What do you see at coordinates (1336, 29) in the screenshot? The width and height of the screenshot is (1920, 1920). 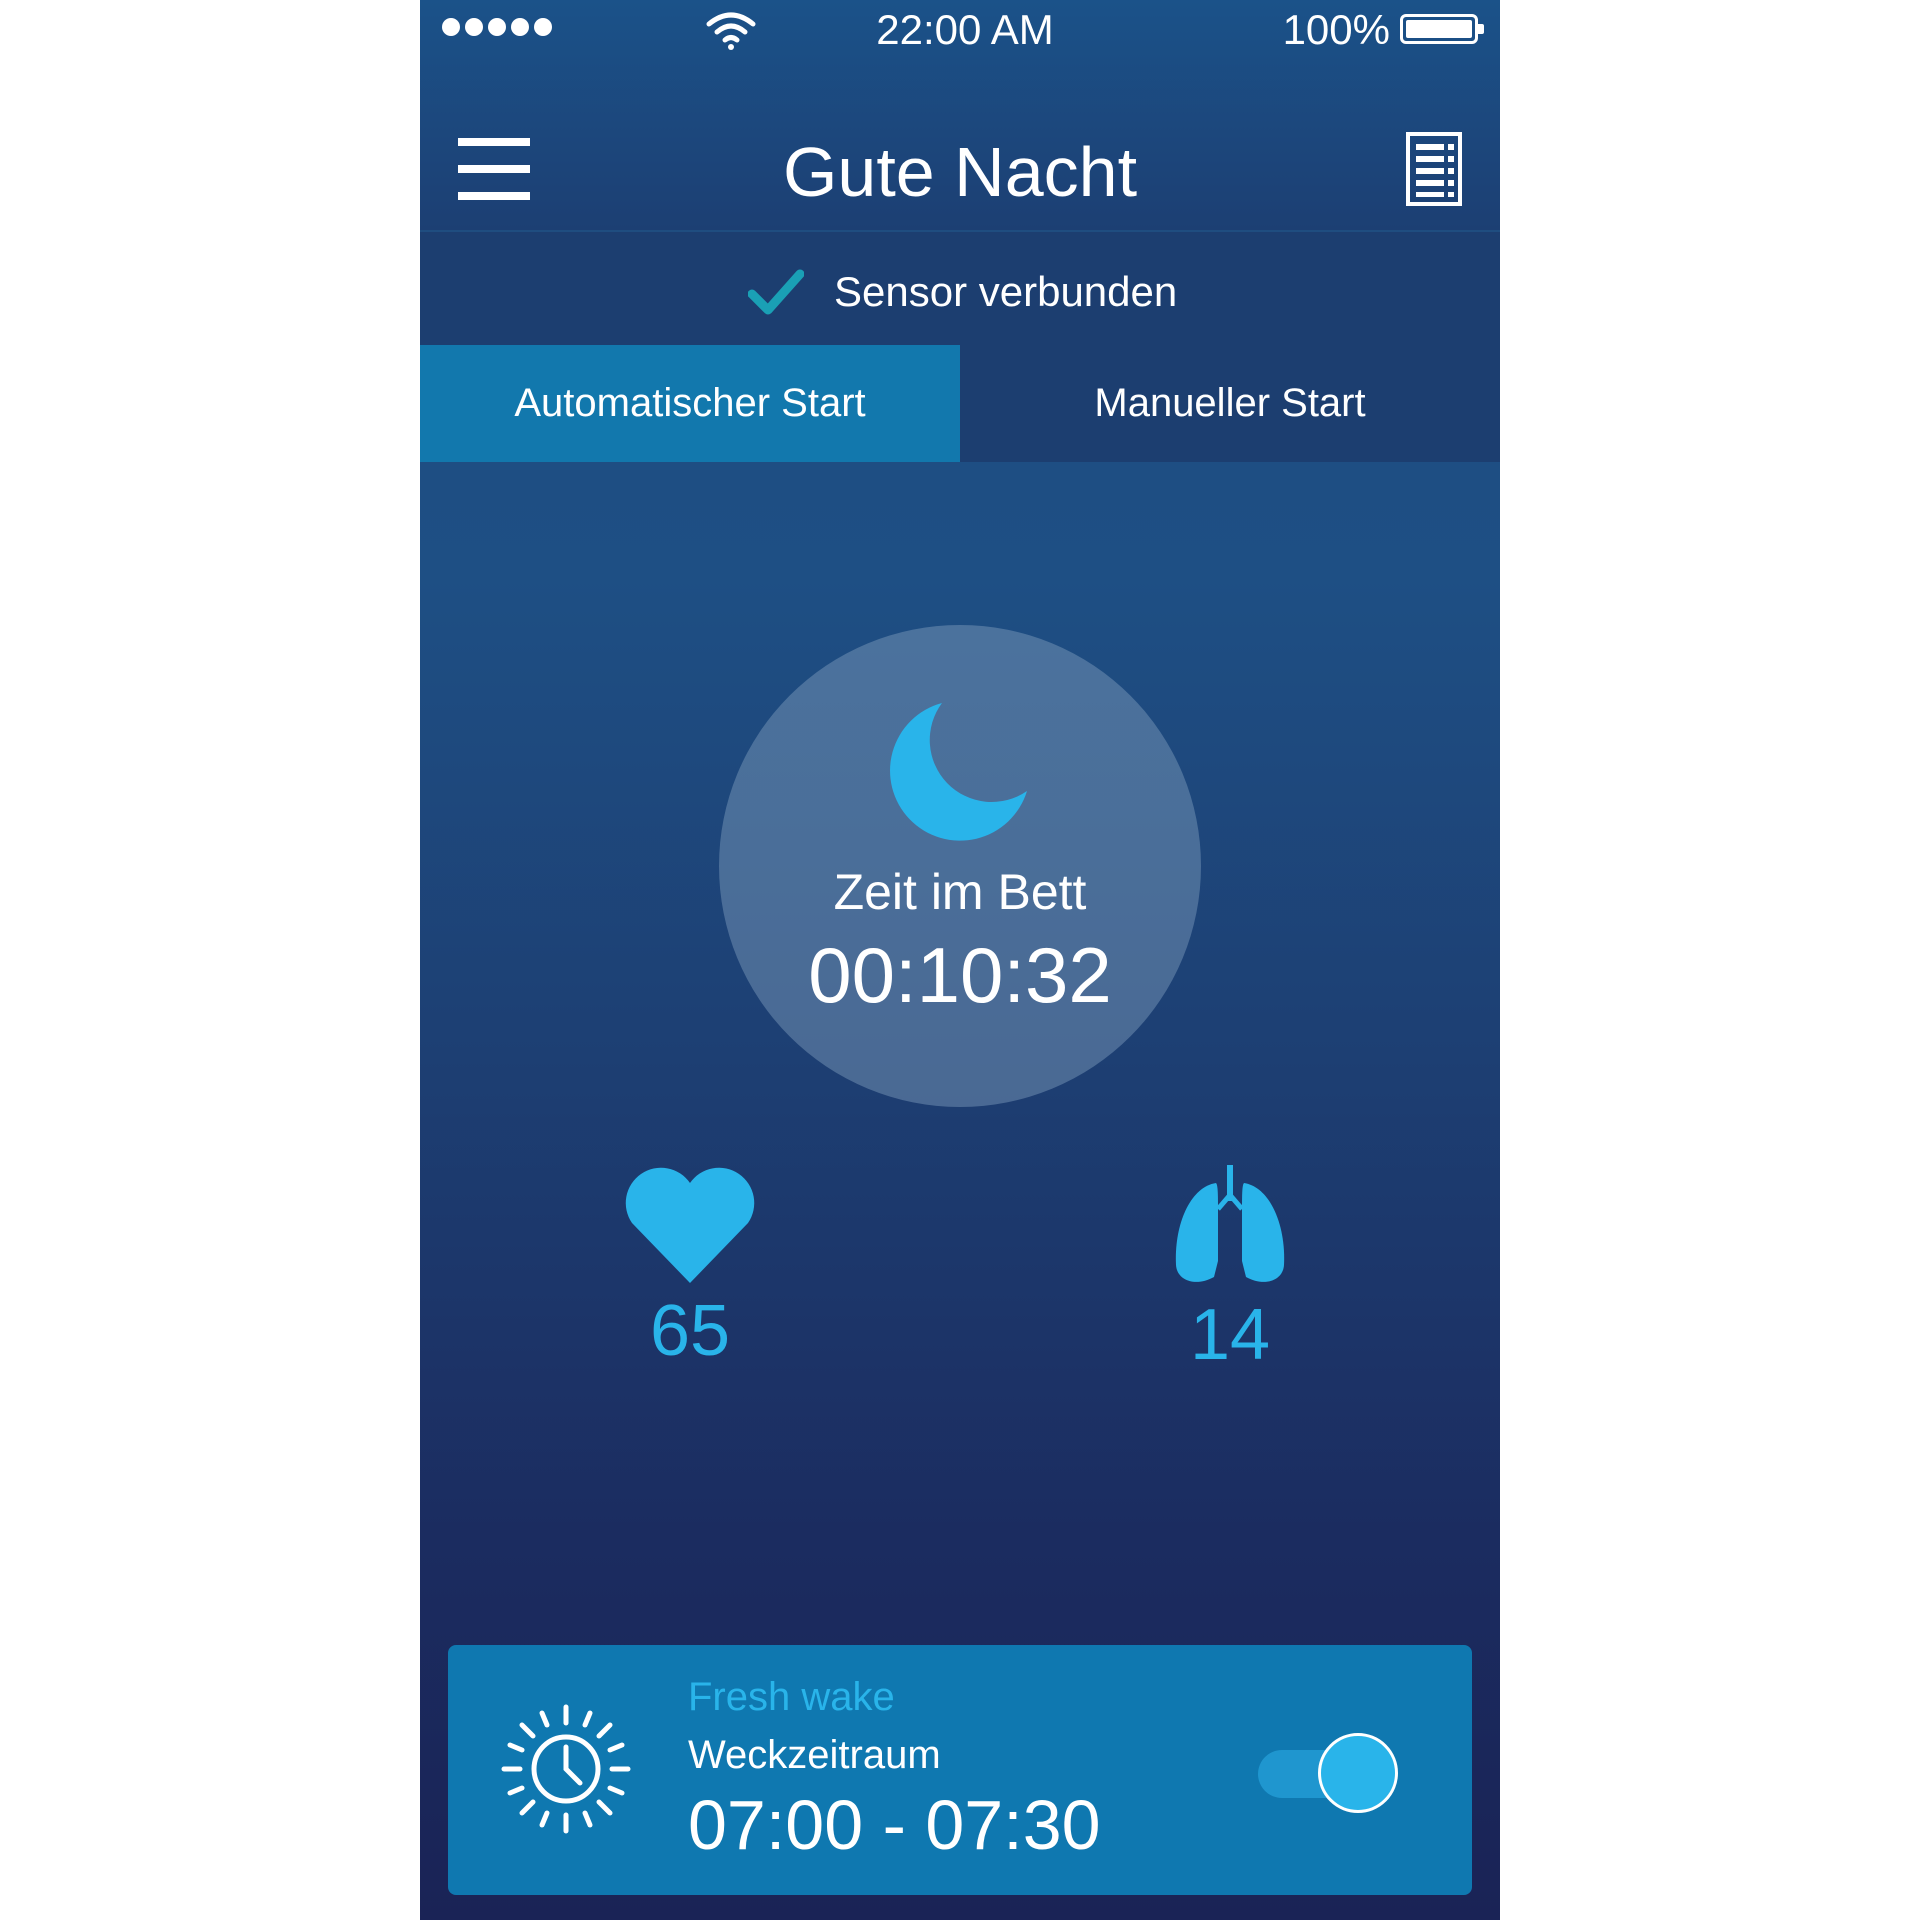 I see `battery-percent: 100%` at bounding box center [1336, 29].